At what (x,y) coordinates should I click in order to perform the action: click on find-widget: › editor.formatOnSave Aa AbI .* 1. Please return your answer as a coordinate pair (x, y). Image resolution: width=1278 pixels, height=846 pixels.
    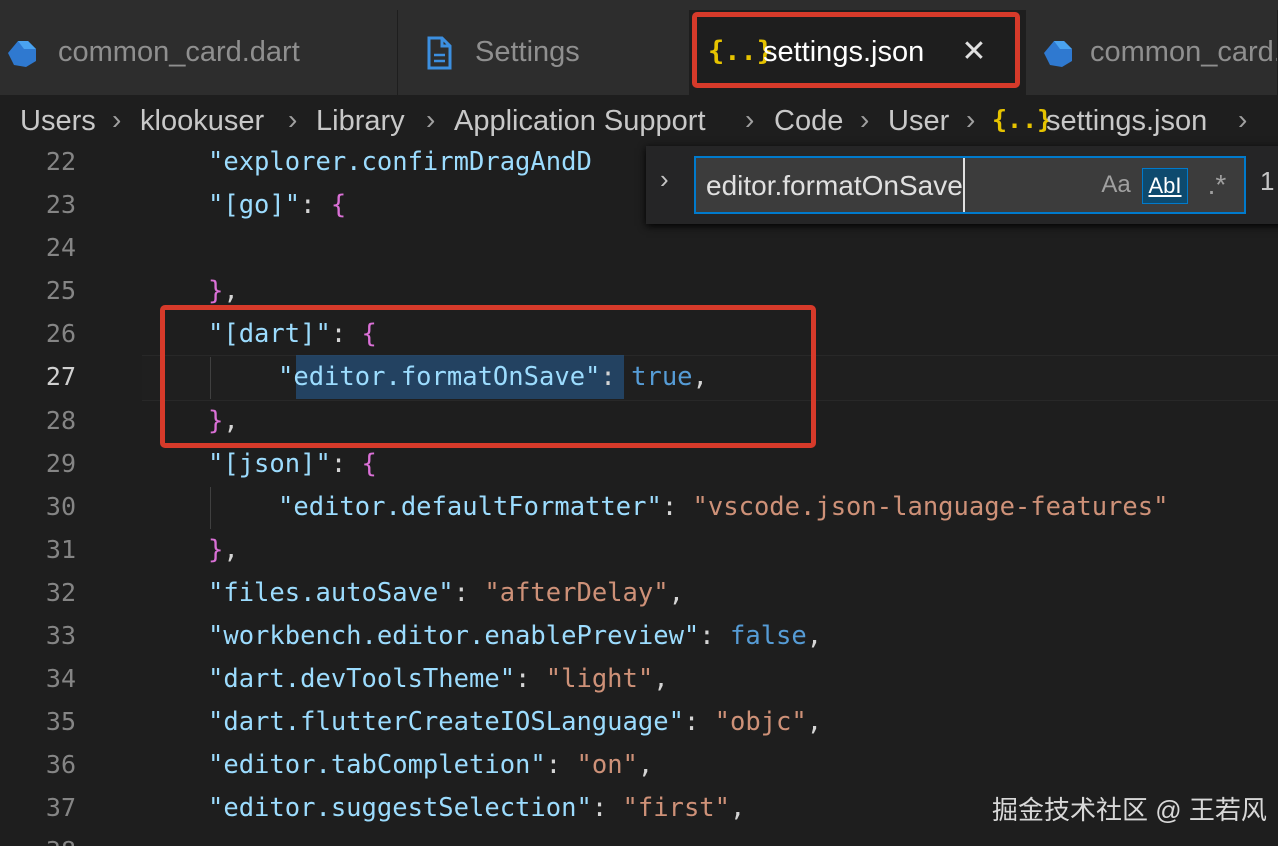
    Looking at the image, I should click on (962, 185).